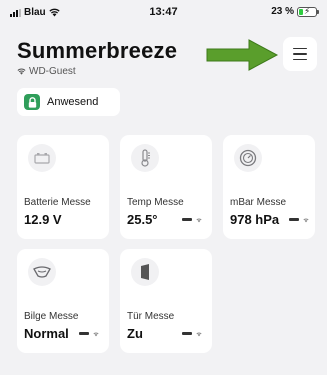  What do you see at coordinates (155, 202) in the screenshot?
I see `card-label: Temp Messe` at bounding box center [155, 202].